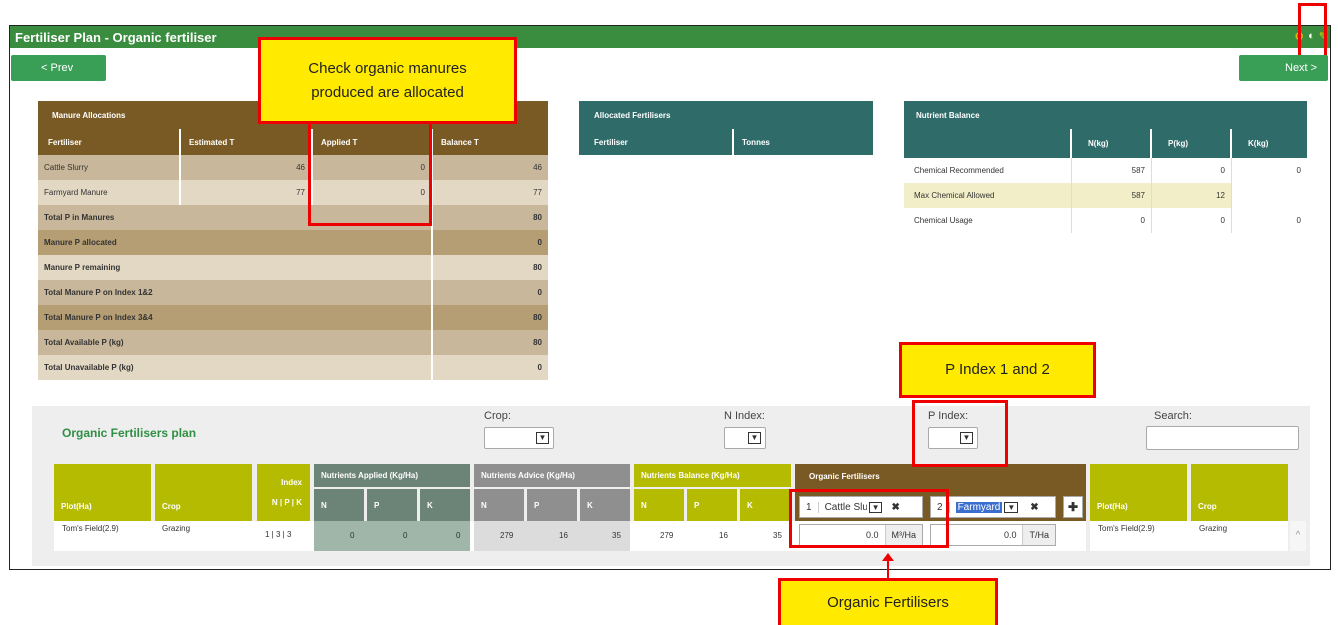 This screenshot has width=1338, height=625. I want to click on arrow-line, so click(888, 569).